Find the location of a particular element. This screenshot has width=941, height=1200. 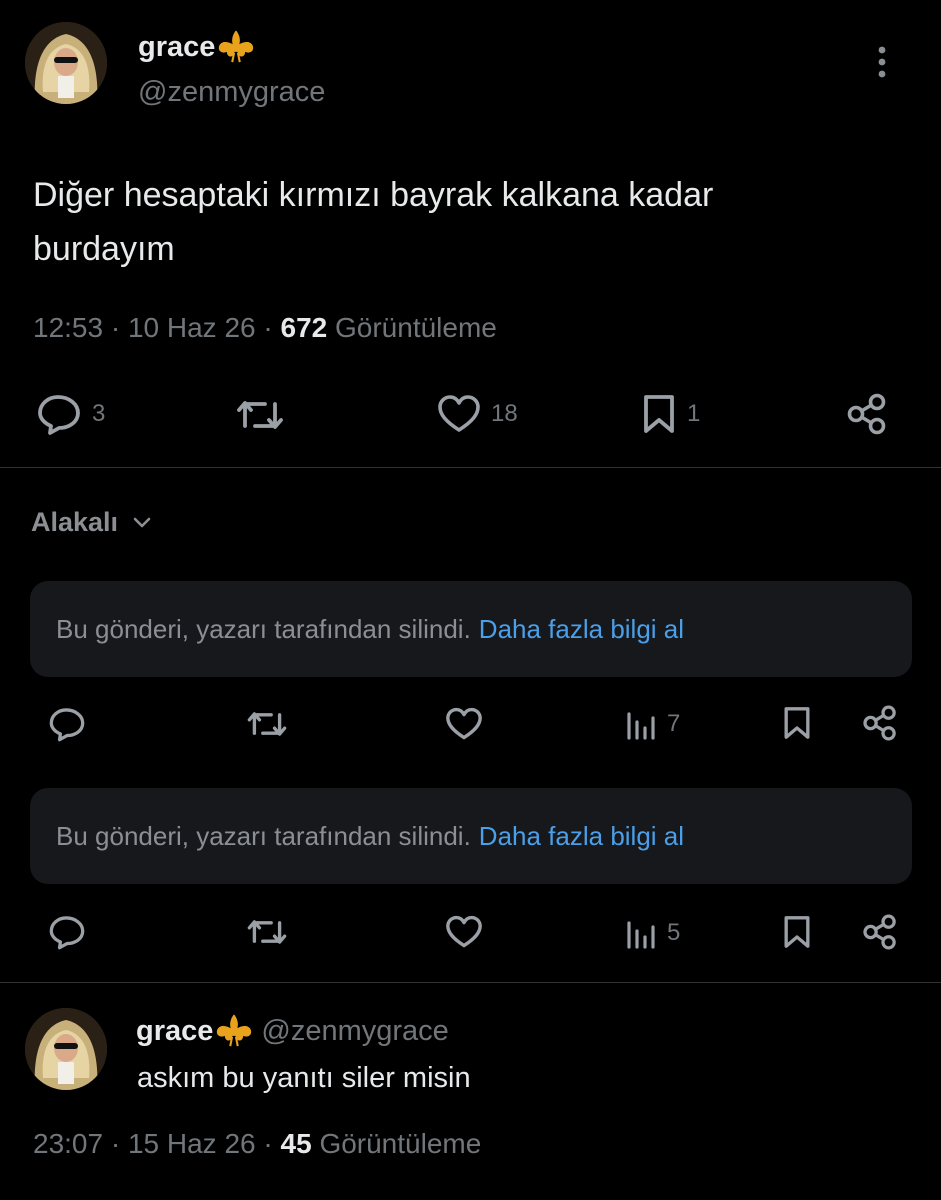

tweet-date: 10 Haz 26 is located at coordinates (192, 327).